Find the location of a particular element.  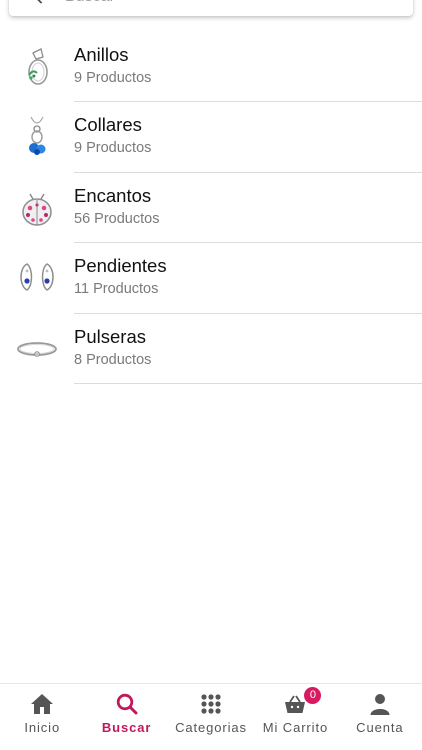

category-name: Pulseras is located at coordinates (110, 336).